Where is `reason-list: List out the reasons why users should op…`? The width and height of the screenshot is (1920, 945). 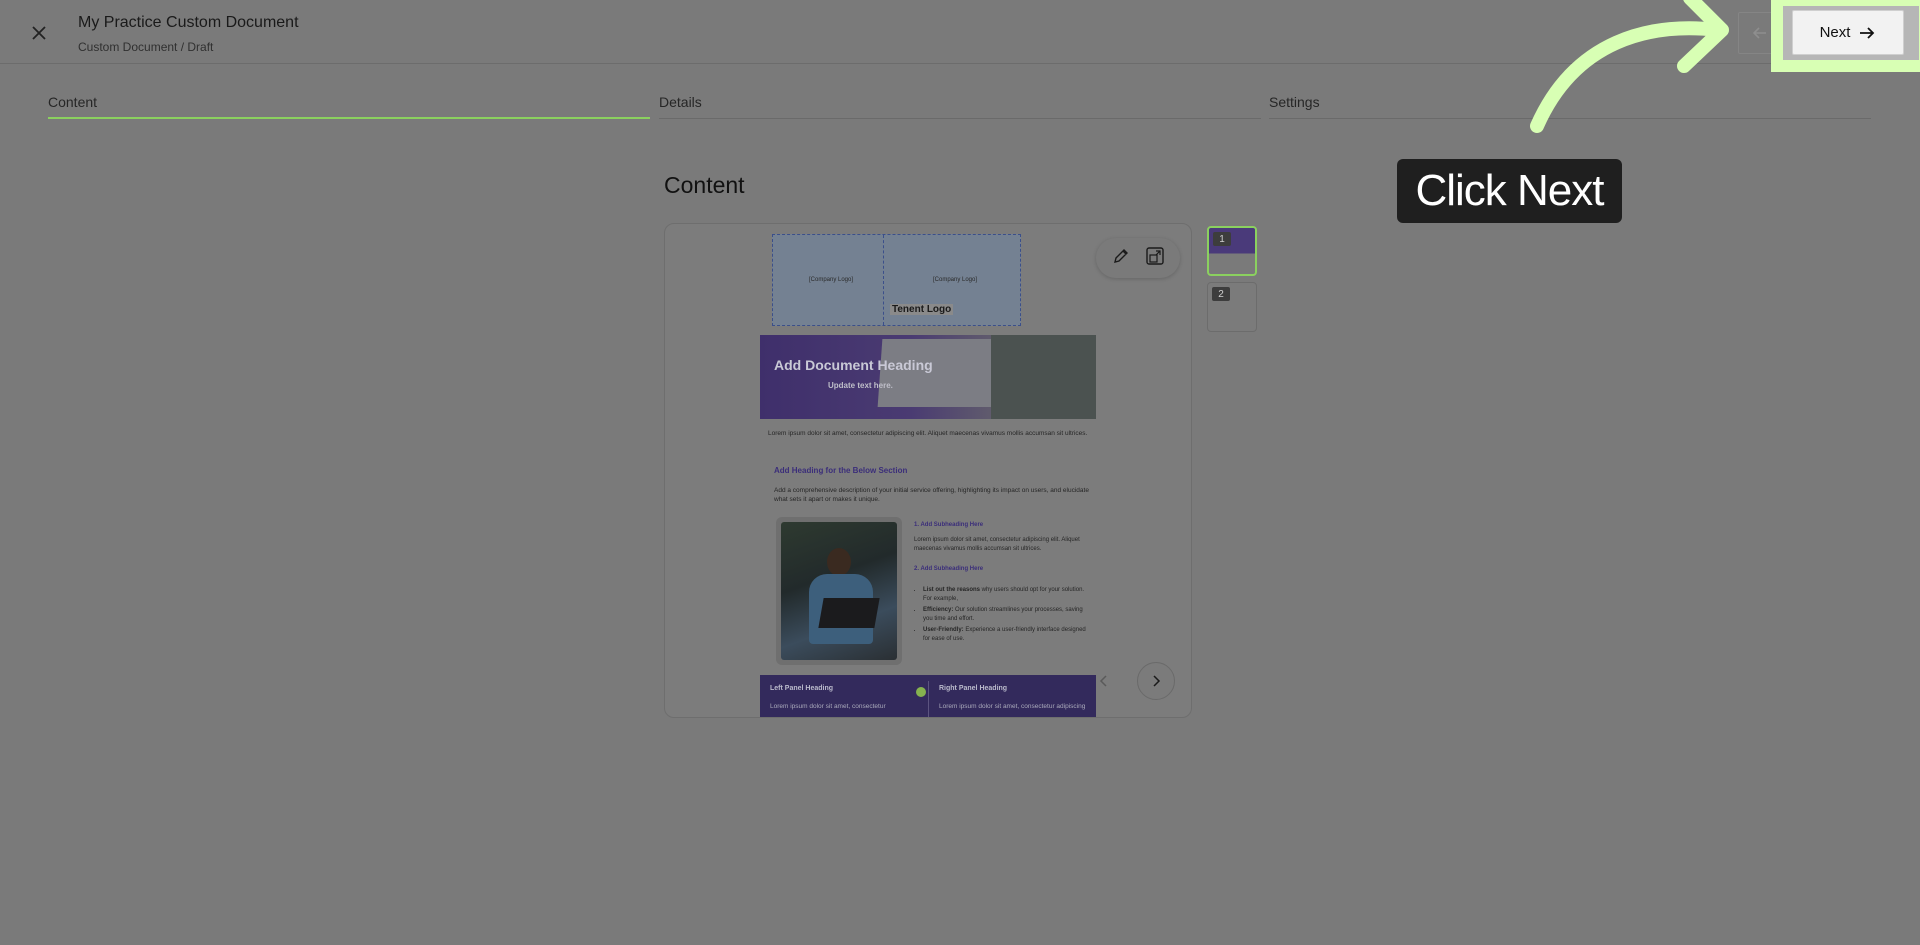 reason-list: List out the reasons why users should op… is located at coordinates (1001, 616).